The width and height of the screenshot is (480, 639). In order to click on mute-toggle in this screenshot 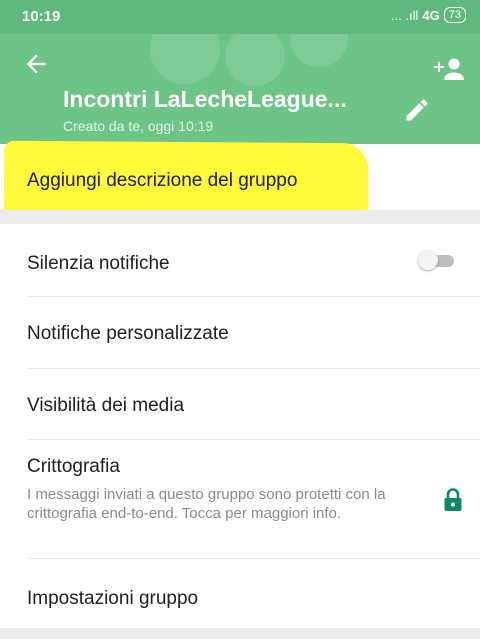, I will do `click(436, 260)`.